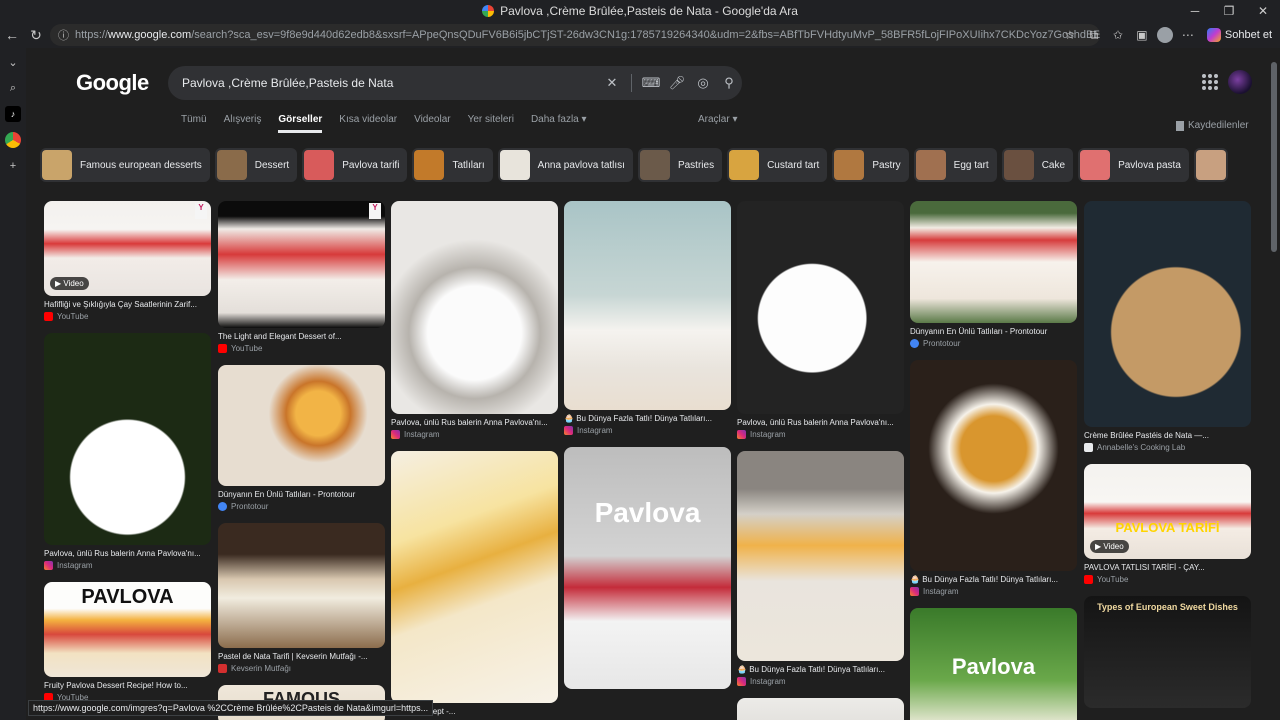  I want to click on related-chip, so click(1210, 165).